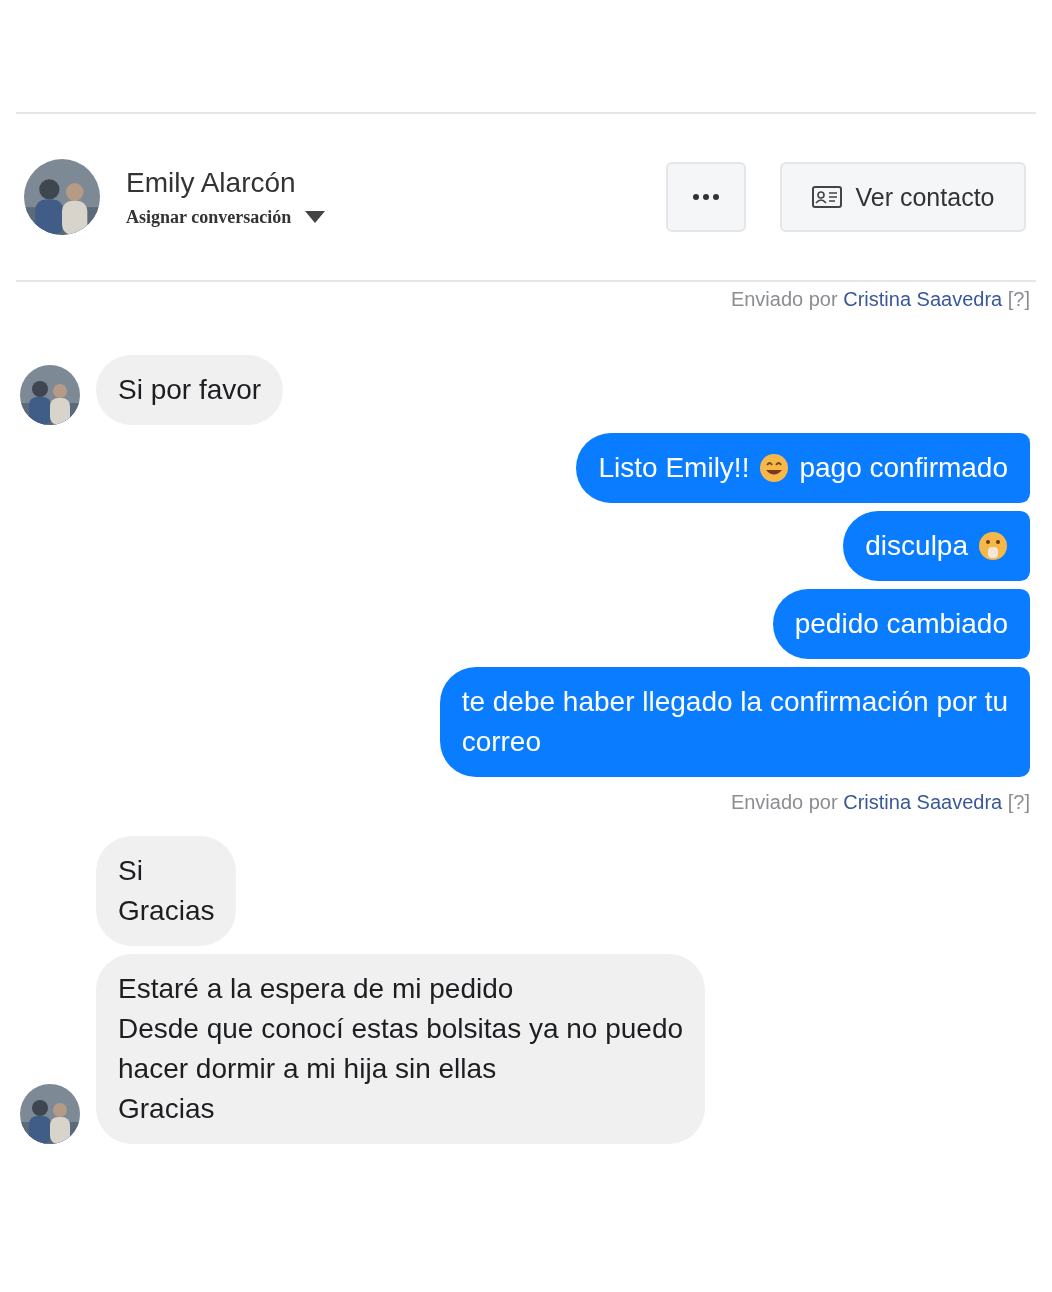  I want to click on contact-card-icon, so click(826, 197).